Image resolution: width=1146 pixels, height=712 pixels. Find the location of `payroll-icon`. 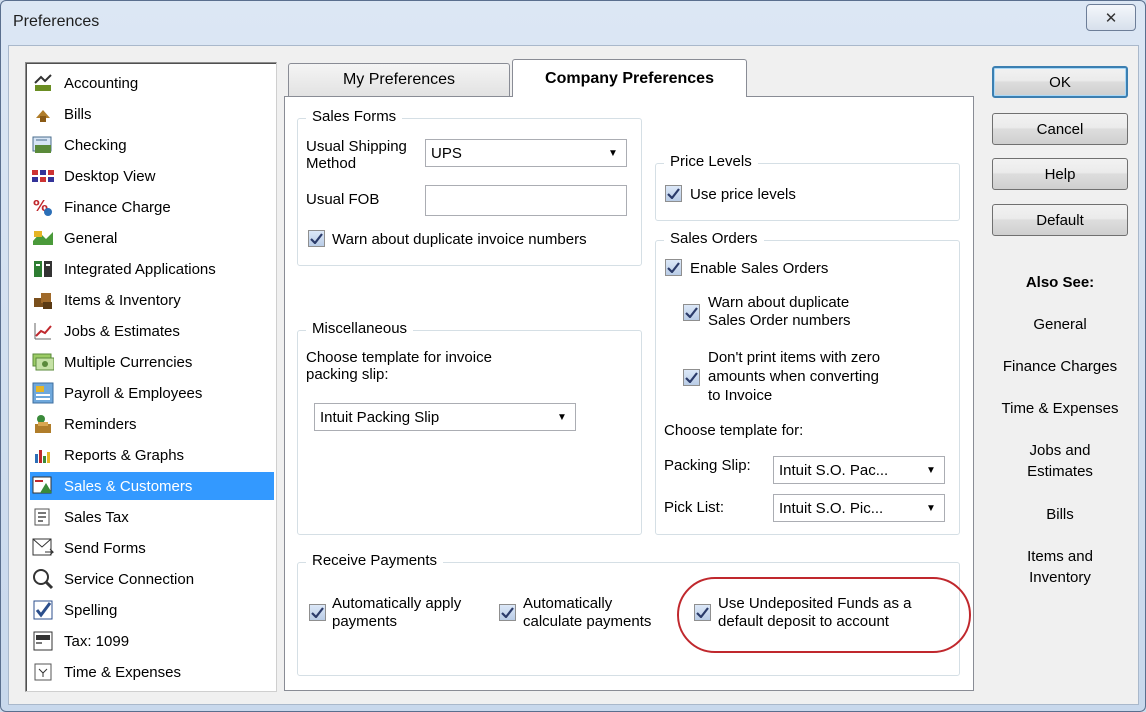

payroll-icon is located at coordinates (43, 393).